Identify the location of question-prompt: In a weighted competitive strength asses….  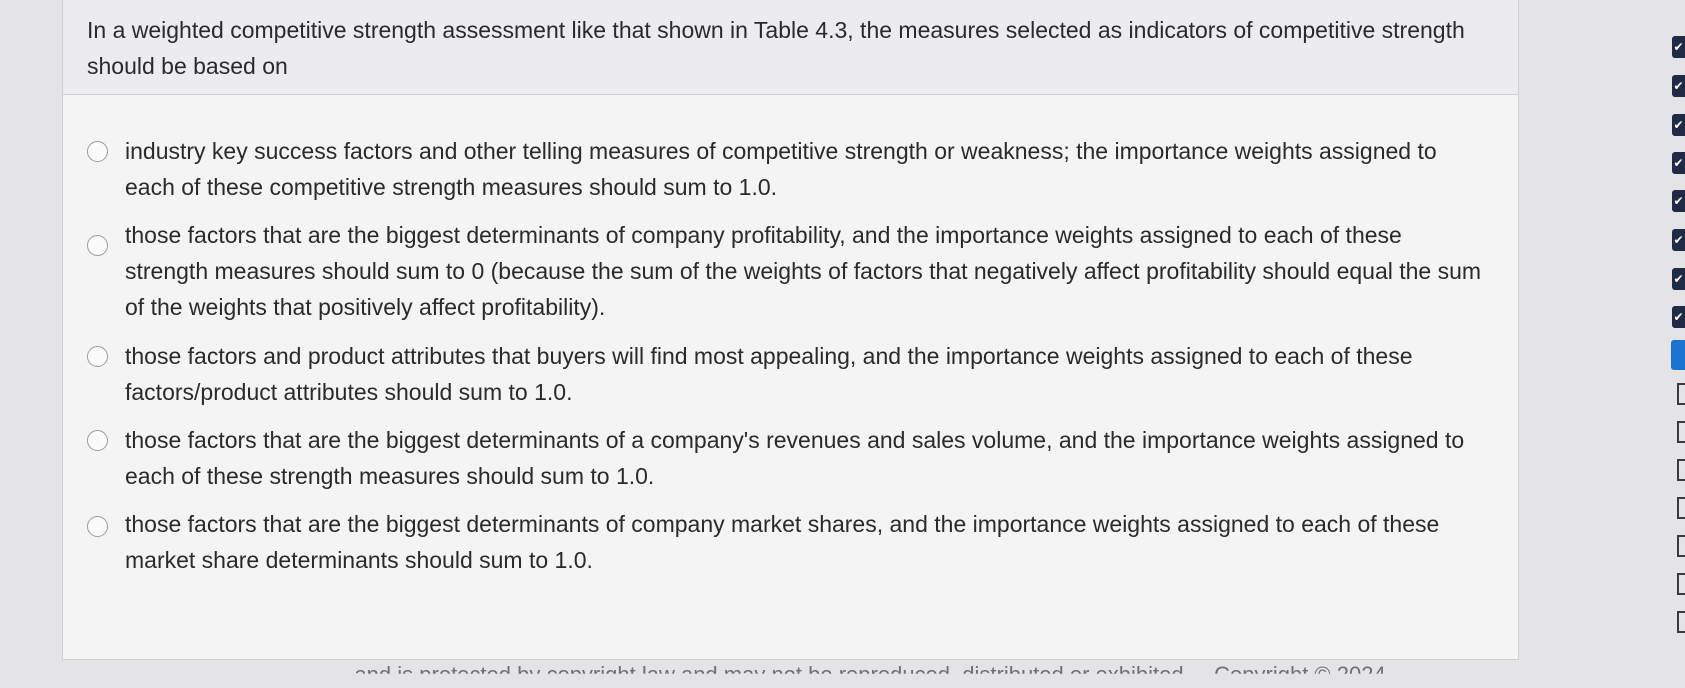
(790, 47).